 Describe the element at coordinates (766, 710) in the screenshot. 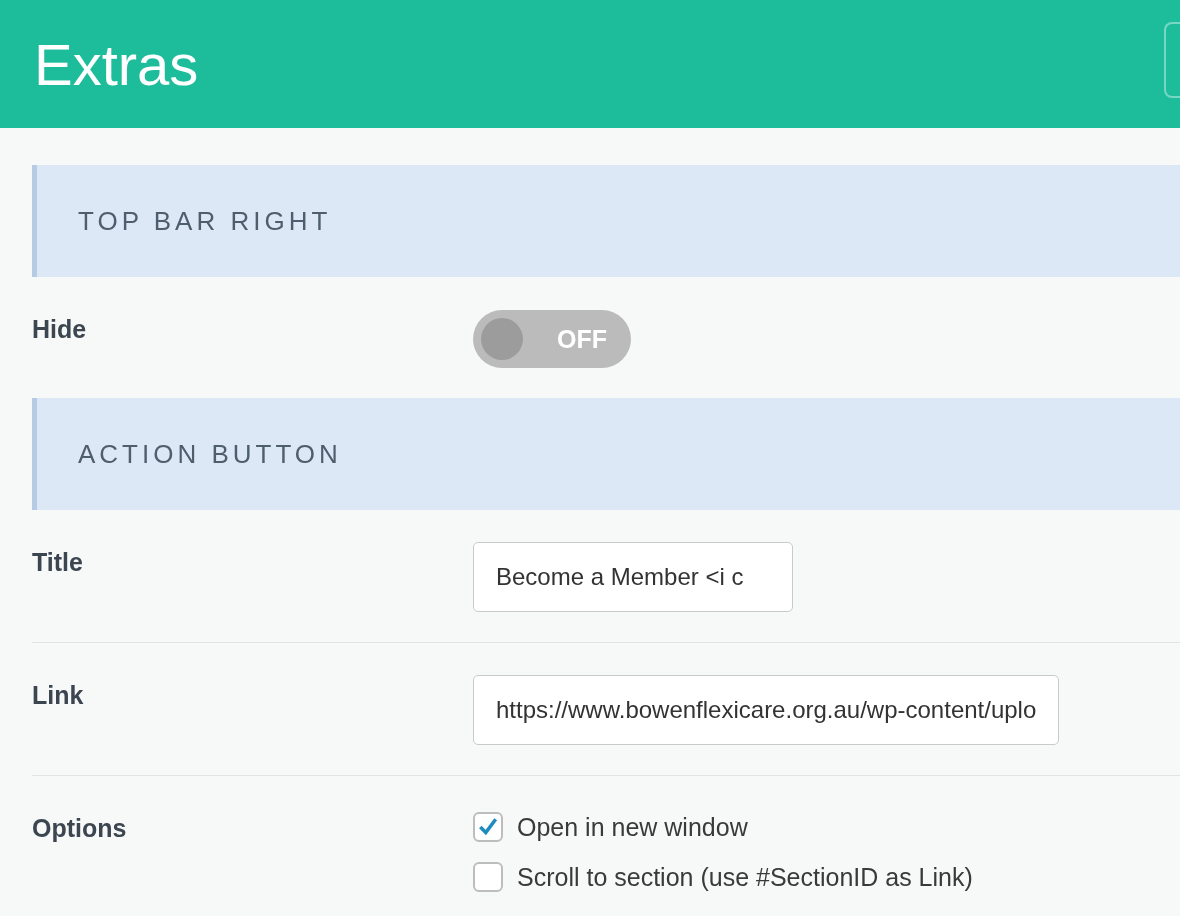

I see `input-field: https://www.bowenflexicare.org.au/wp-content/uplo` at that location.